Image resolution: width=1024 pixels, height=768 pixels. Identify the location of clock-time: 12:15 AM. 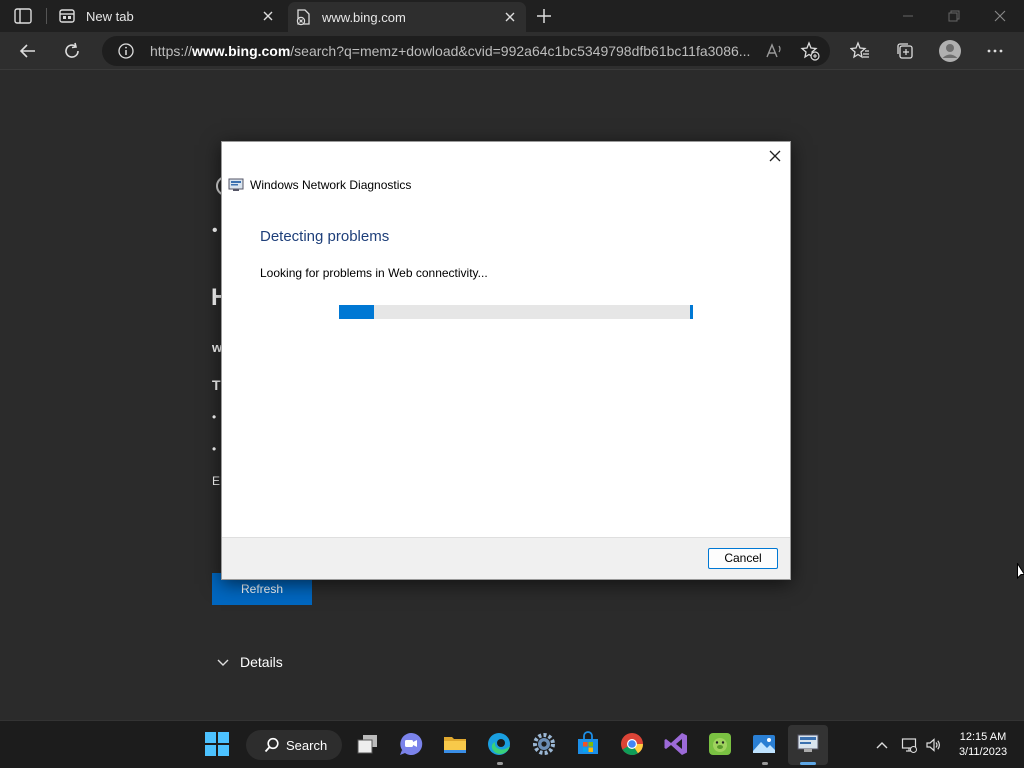
(983, 737).